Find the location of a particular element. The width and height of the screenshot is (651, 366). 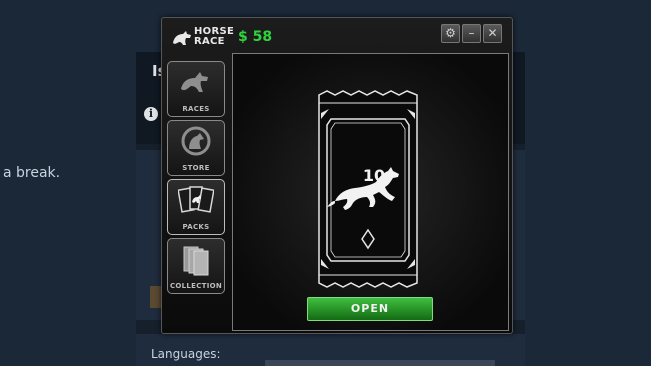

app-logo-text: HORSE RACE is located at coordinates (214, 37).